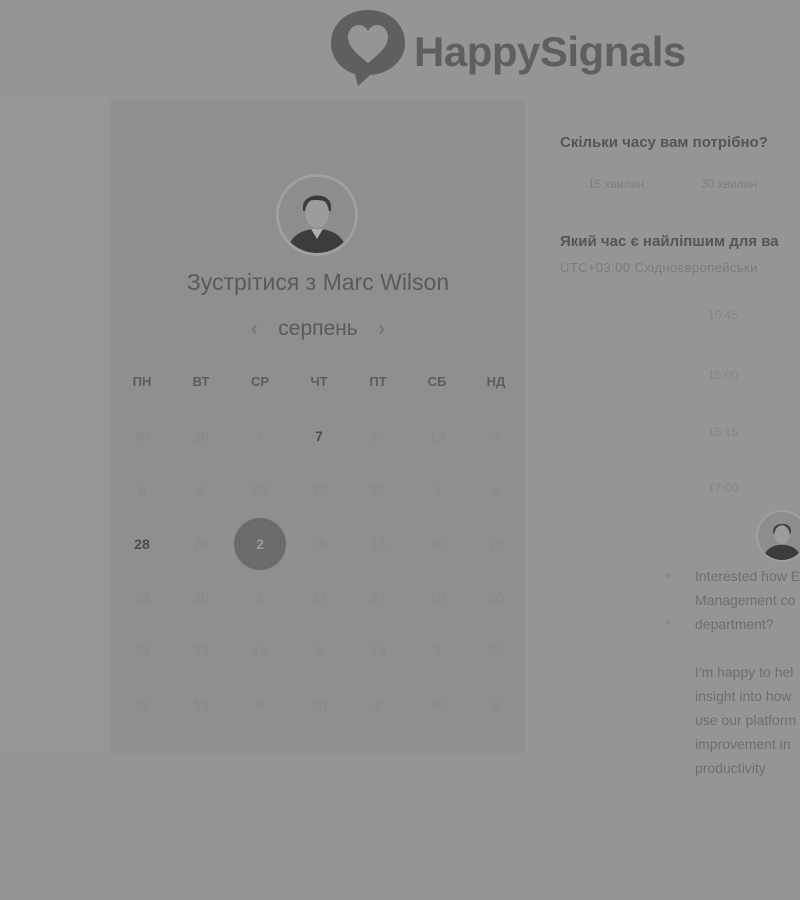 This screenshot has width=800, height=900. I want to click on calendar-day: 24, so click(142, 598).